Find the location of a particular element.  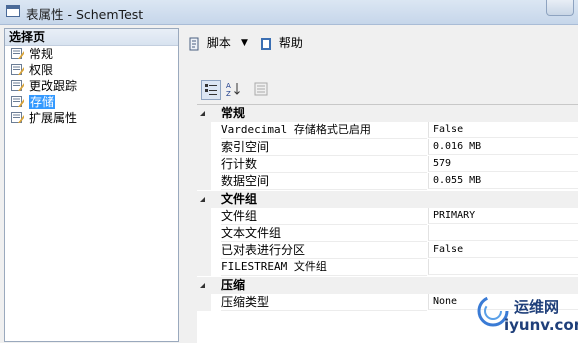

help-button: 帮助 is located at coordinates (281, 43).